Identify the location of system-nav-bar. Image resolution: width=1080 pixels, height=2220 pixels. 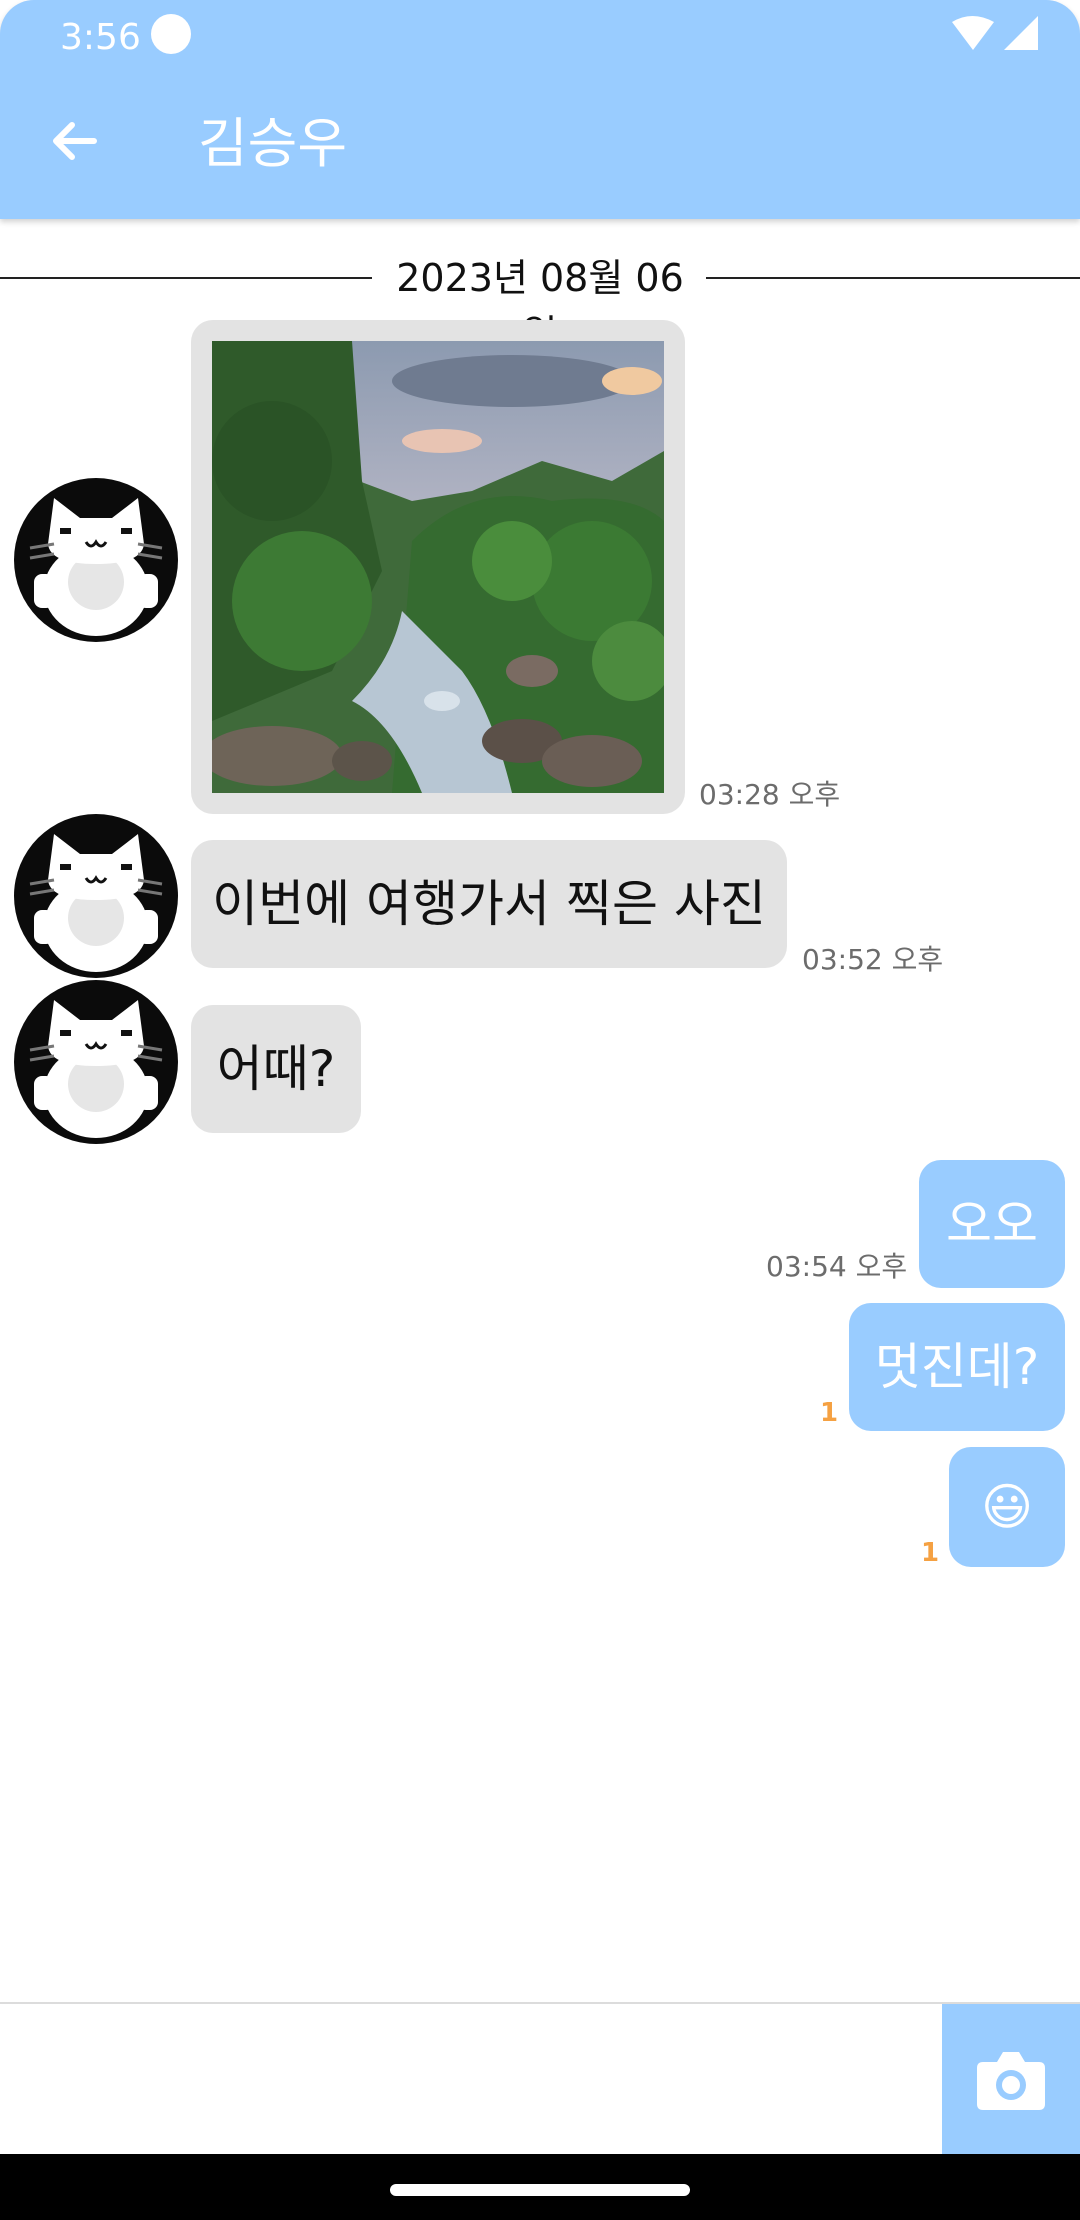
(540, 2187).